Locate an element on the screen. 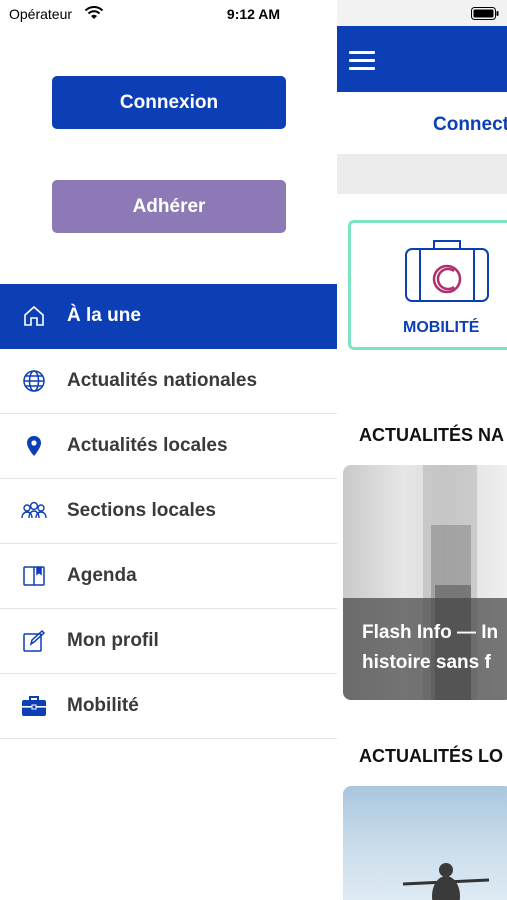  menu-item-sections-locales: Sections locales is located at coordinates (168, 511).